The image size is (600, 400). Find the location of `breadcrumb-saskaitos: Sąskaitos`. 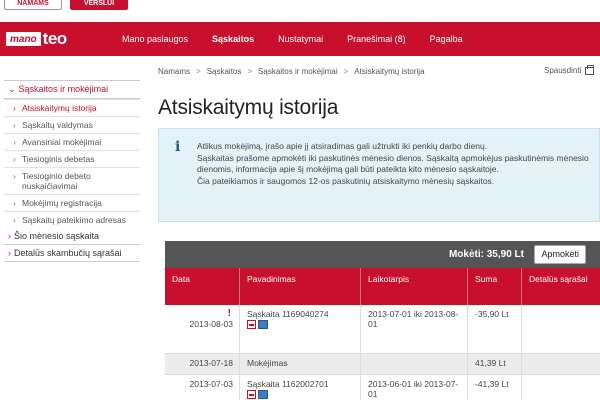

breadcrumb-saskaitos: Sąskaitos is located at coordinates (224, 71).